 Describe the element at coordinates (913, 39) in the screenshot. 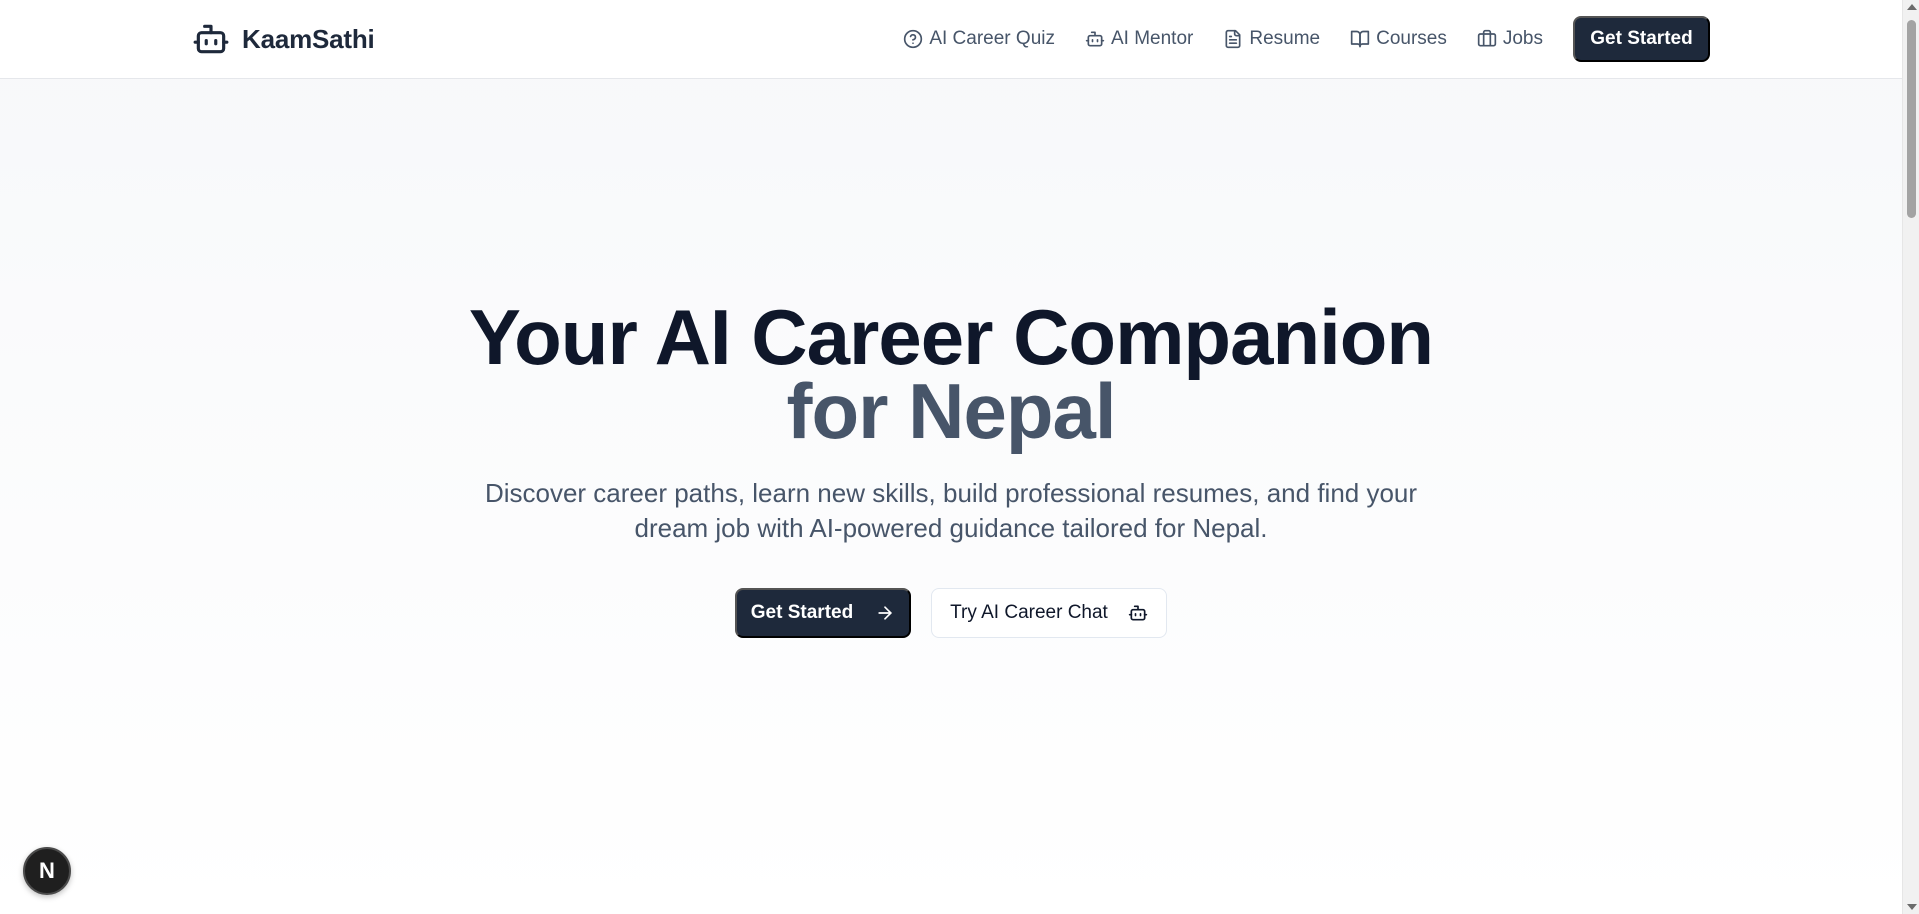

I see `help-circle-icon` at that location.